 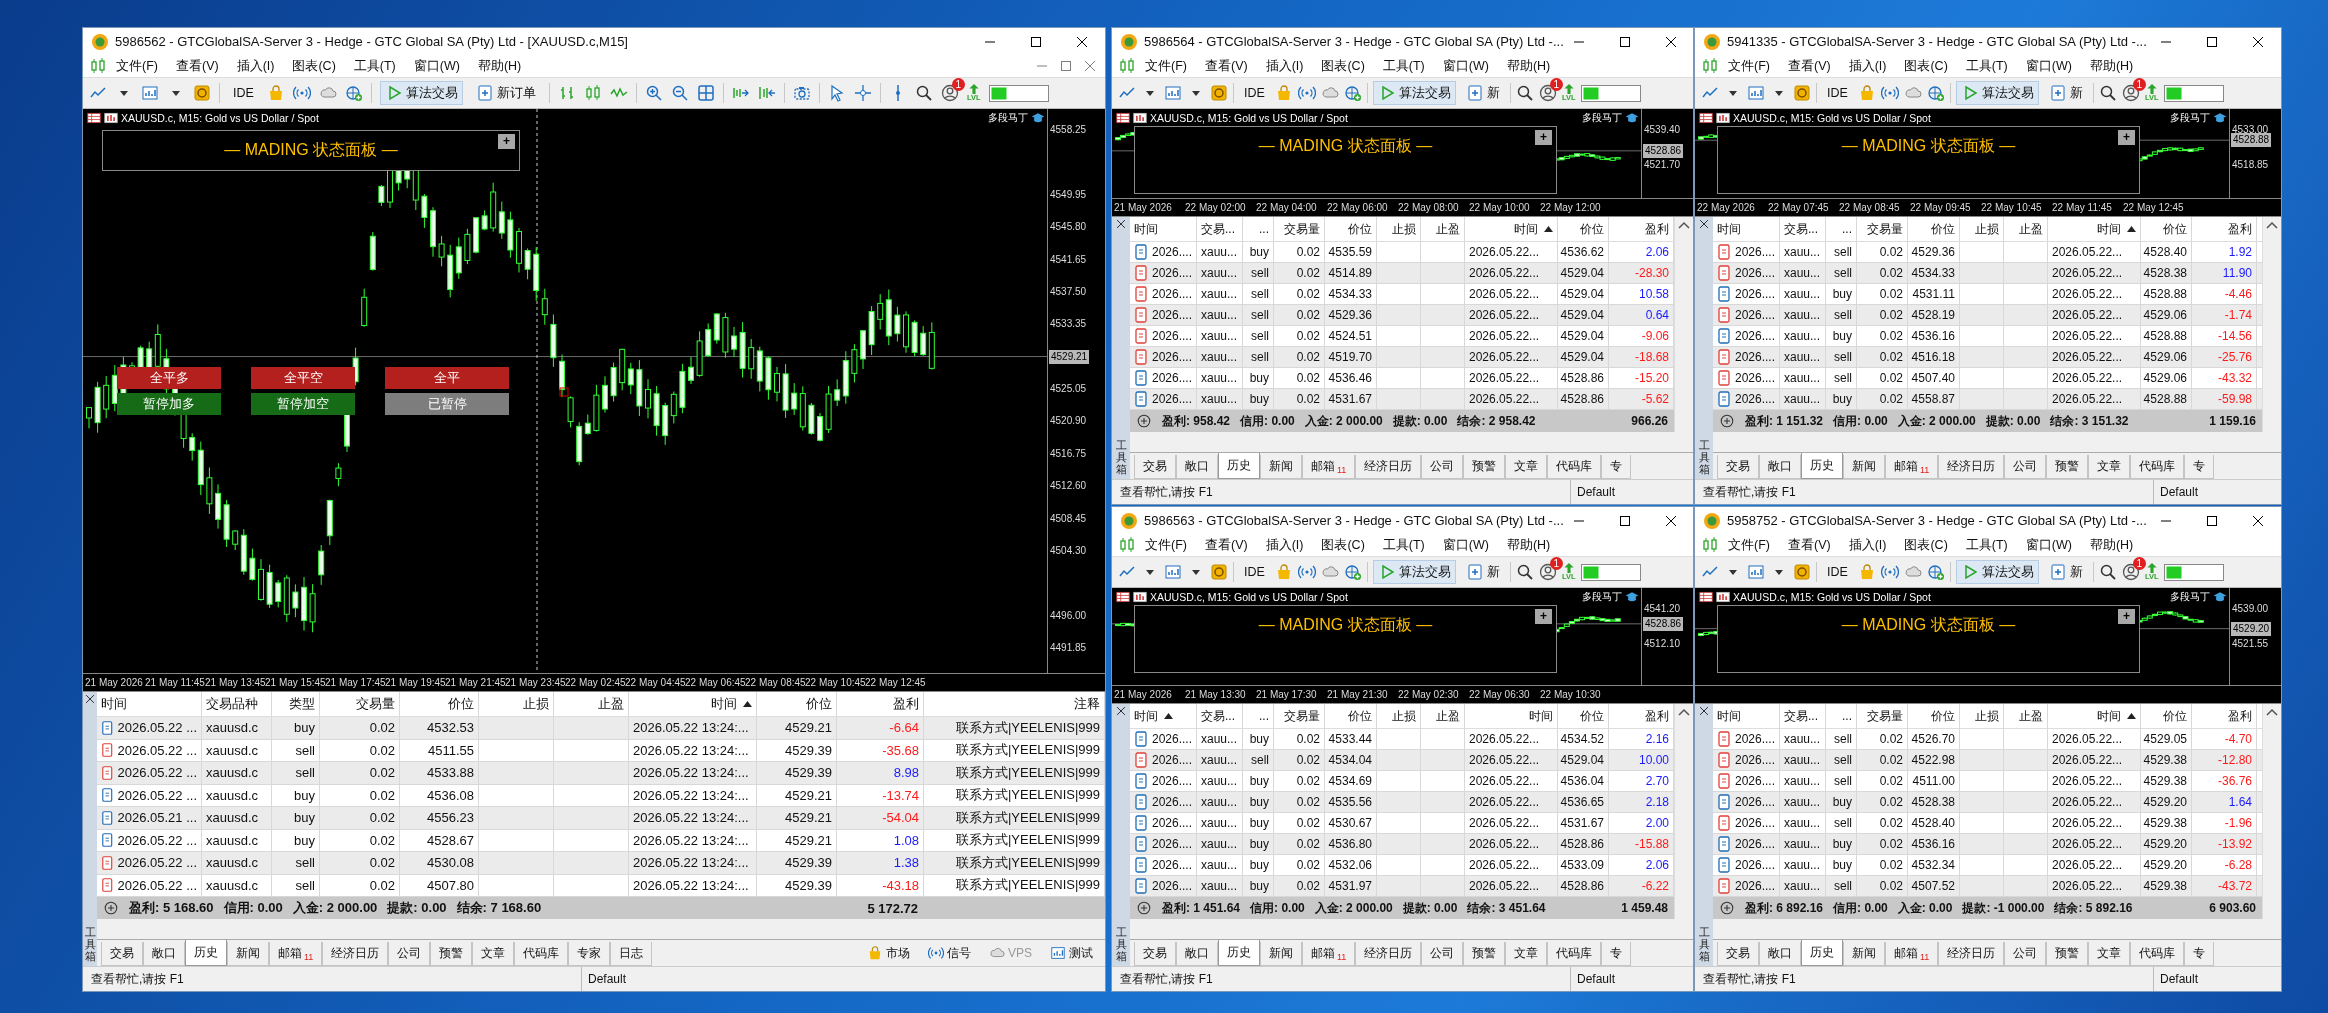 What do you see at coordinates (1402, 844) in the screenshot?
I see `table-row: 2026.... xauu... buy 0.02 4536.80 2026.05.22... 4528.86 -15.88` at bounding box center [1402, 844].